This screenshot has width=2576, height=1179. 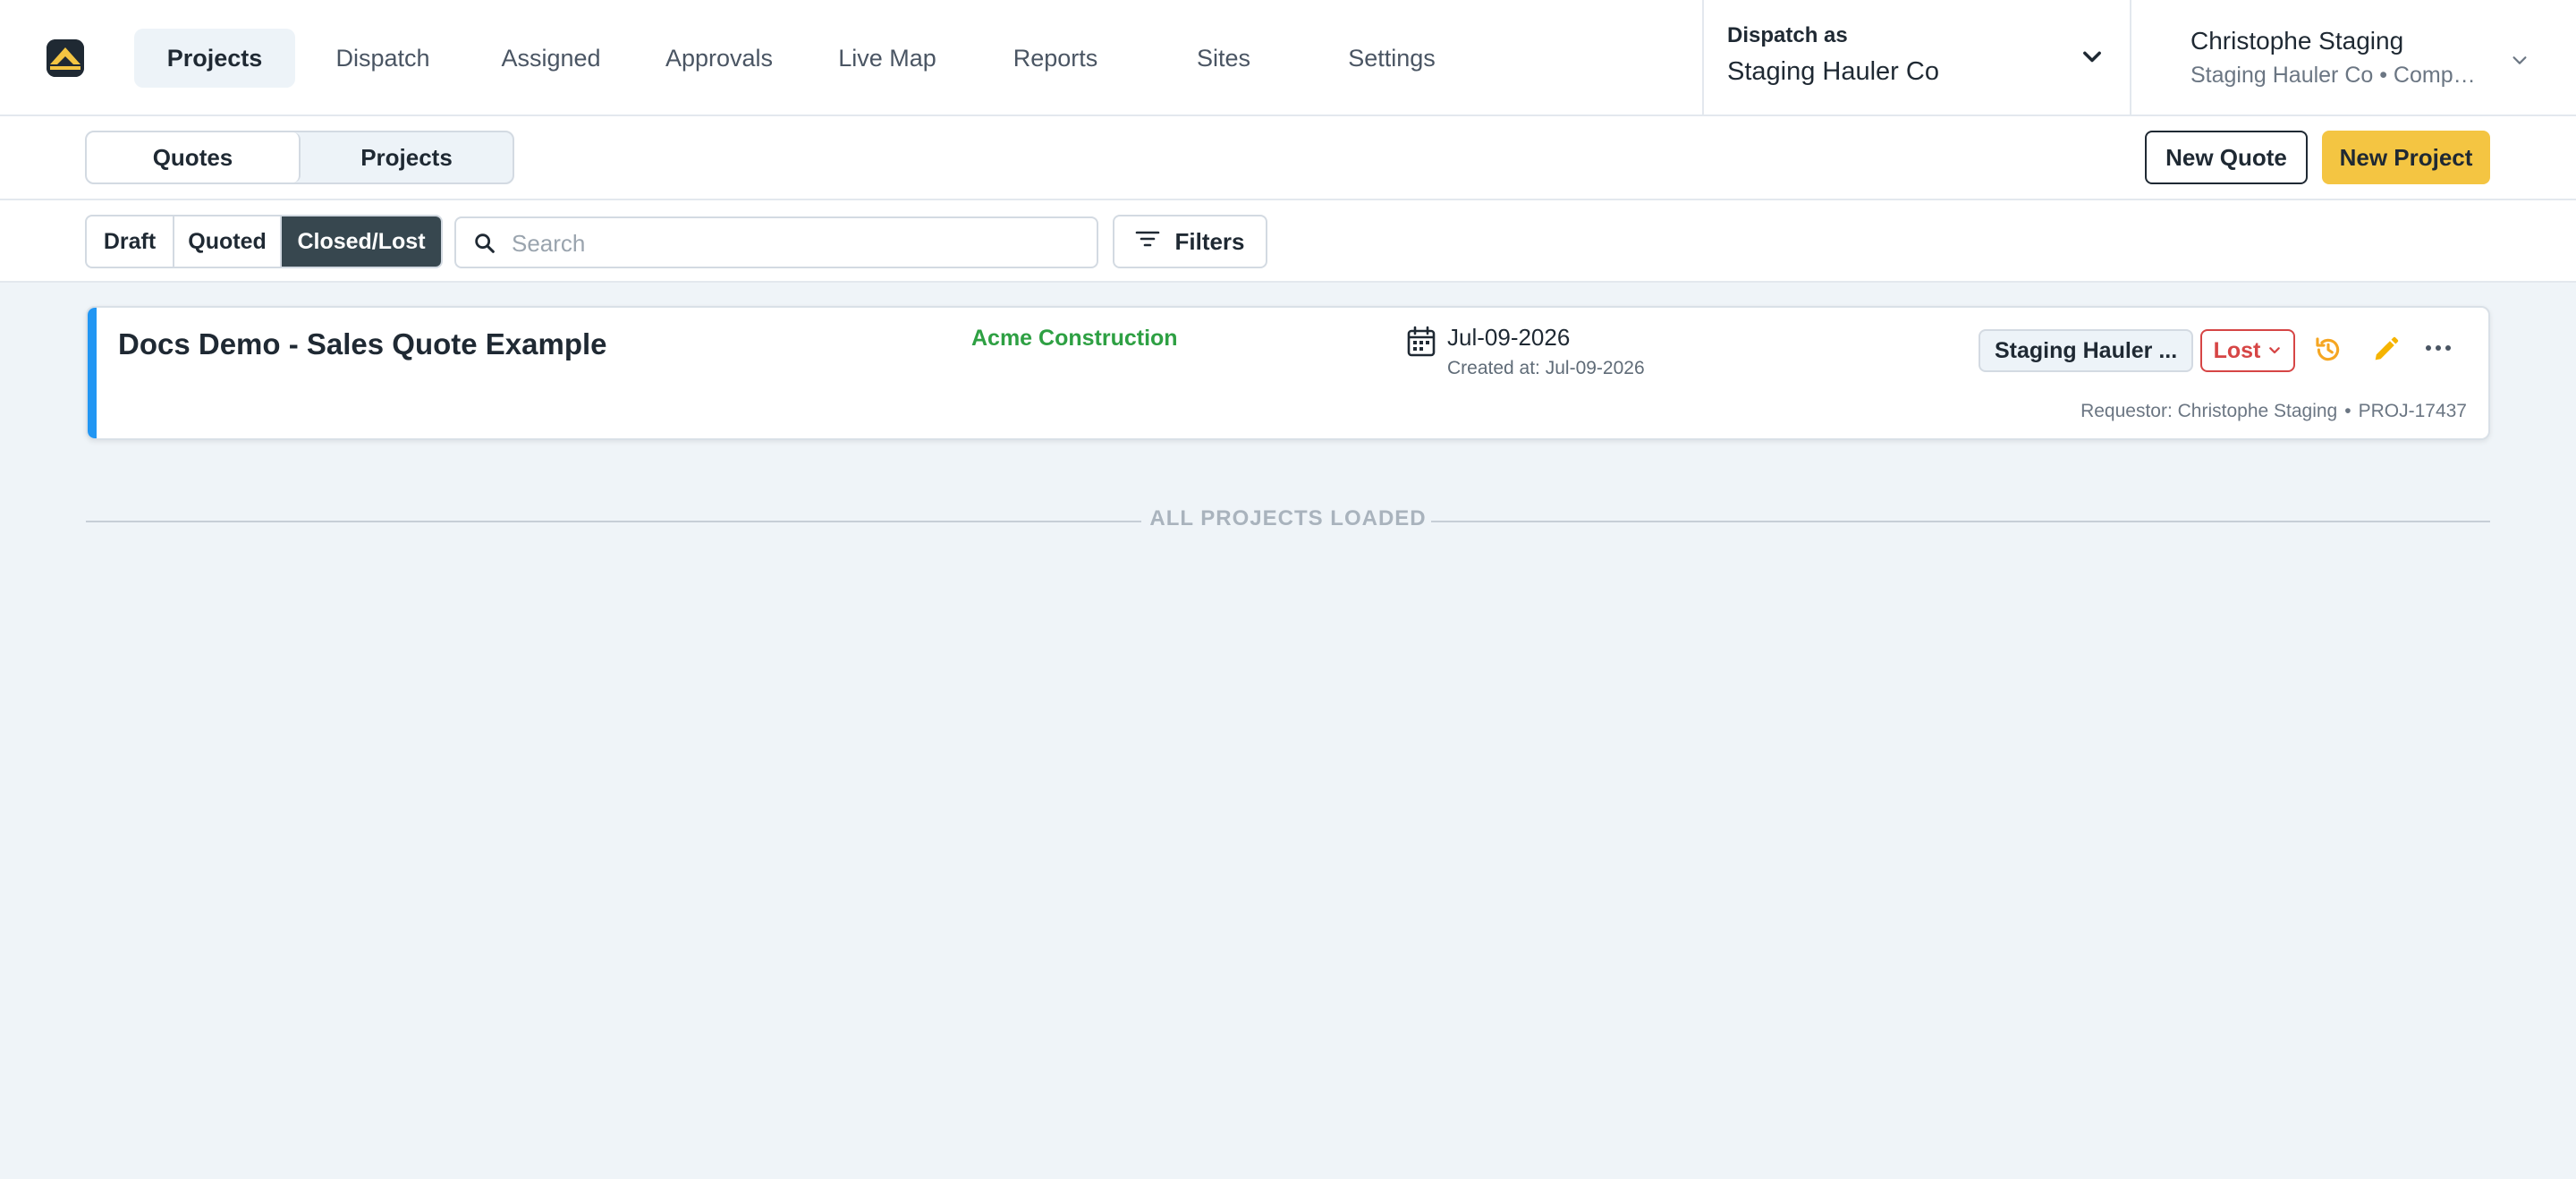 I want to click on new-quote-button: New Quote, so click(x=2226, y=157).